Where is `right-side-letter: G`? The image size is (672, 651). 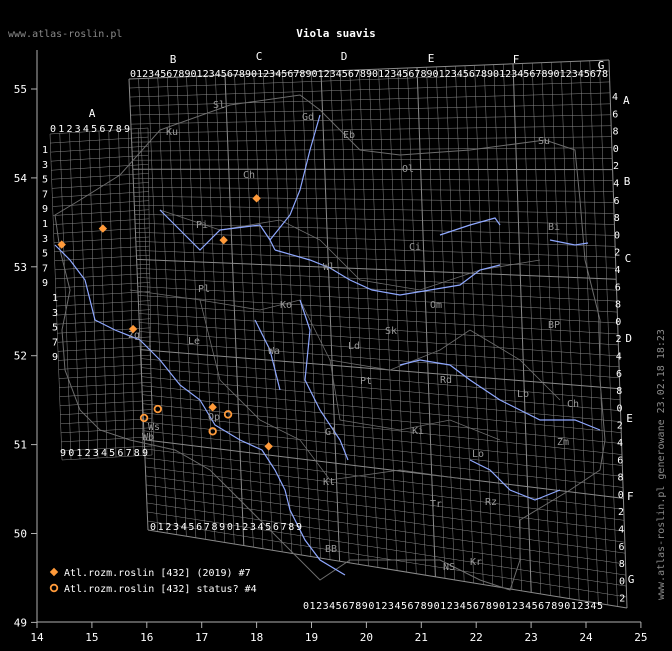
right-side-letter: G is located at coordinates (631, 579).